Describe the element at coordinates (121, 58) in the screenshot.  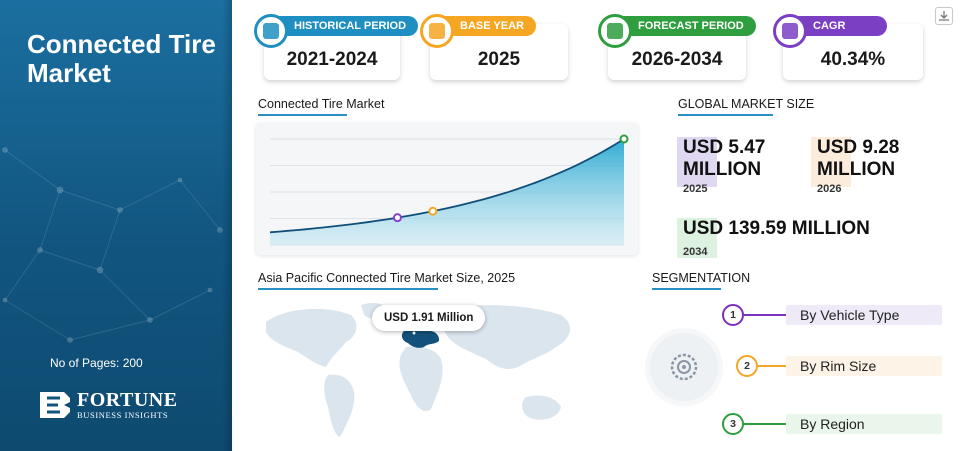
I see `page-title: Connected Tire Market` at that location.